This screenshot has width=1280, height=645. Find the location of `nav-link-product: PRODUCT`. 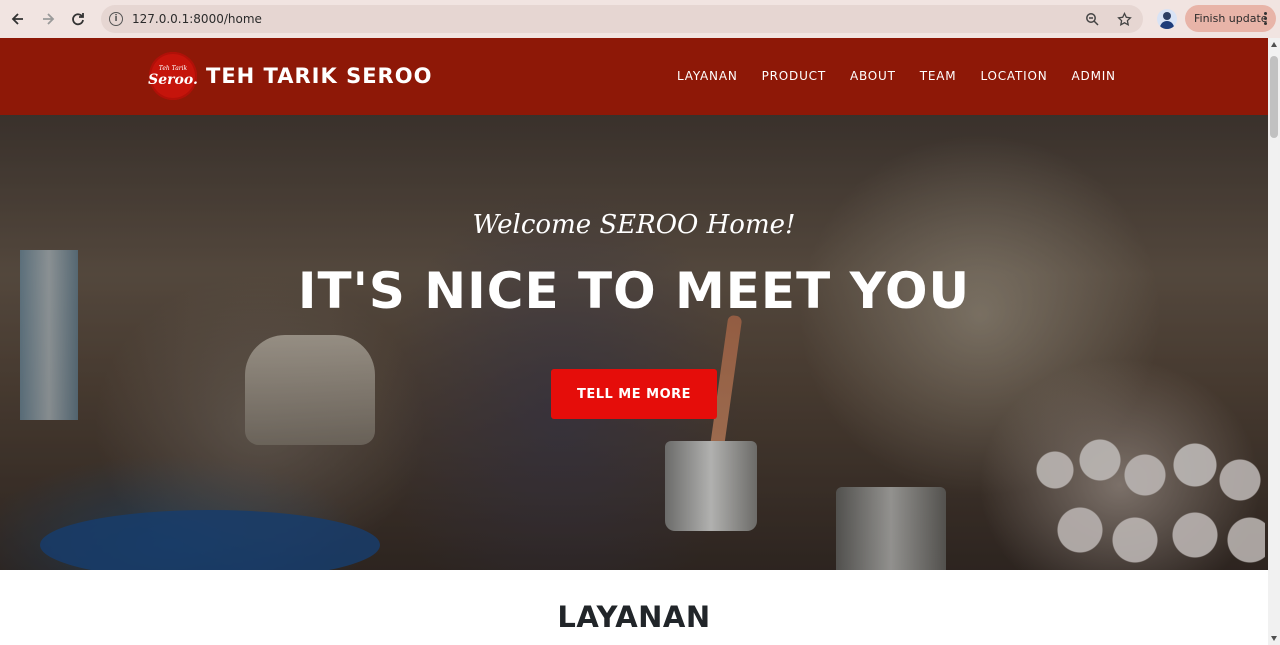

nav-link-product: PRODUCT is located at coordinates (794, 76).